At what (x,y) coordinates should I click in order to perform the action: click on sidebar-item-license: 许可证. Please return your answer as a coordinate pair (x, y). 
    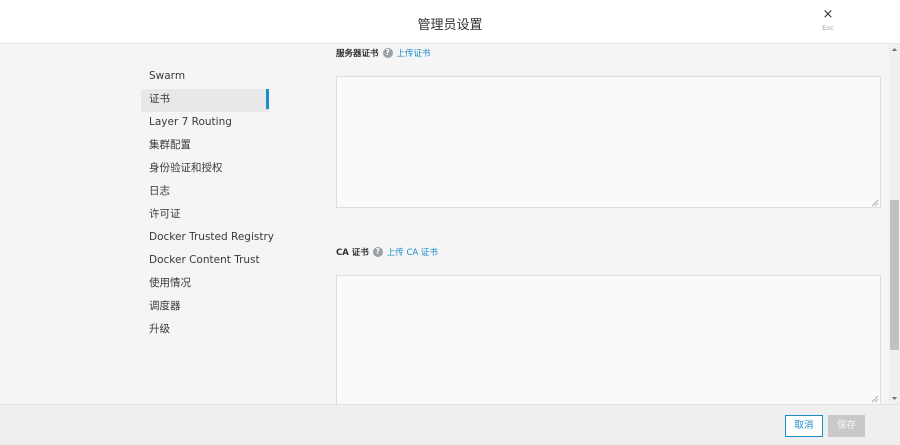
    Looking at the image, I should click on (205, 215).